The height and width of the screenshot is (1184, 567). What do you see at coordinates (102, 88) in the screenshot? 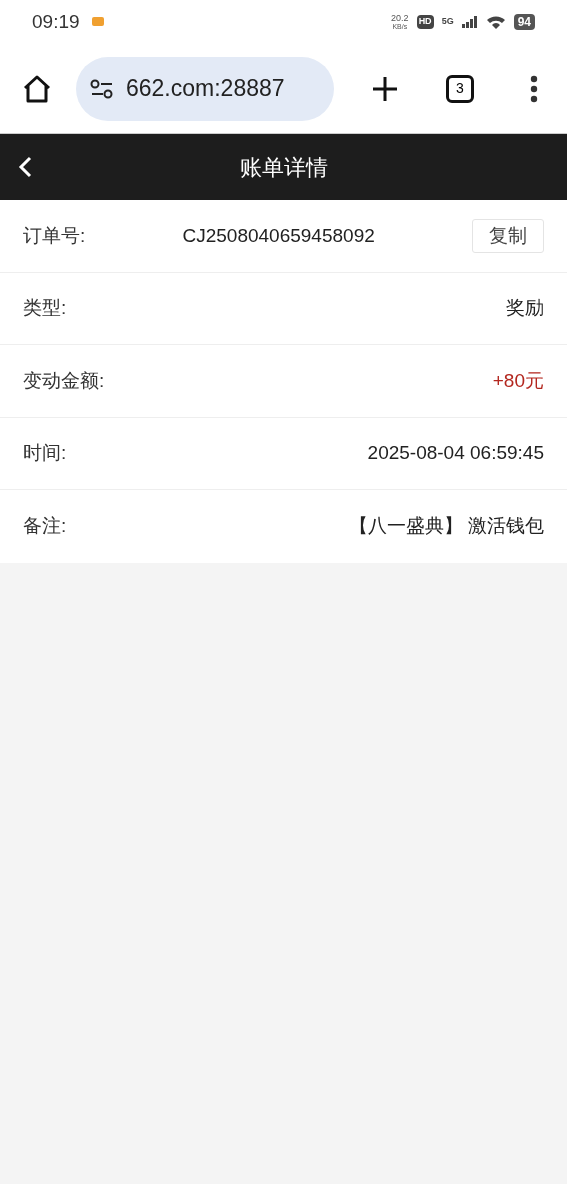
I see `site-settings-icon` at bounding box center [102, 88].